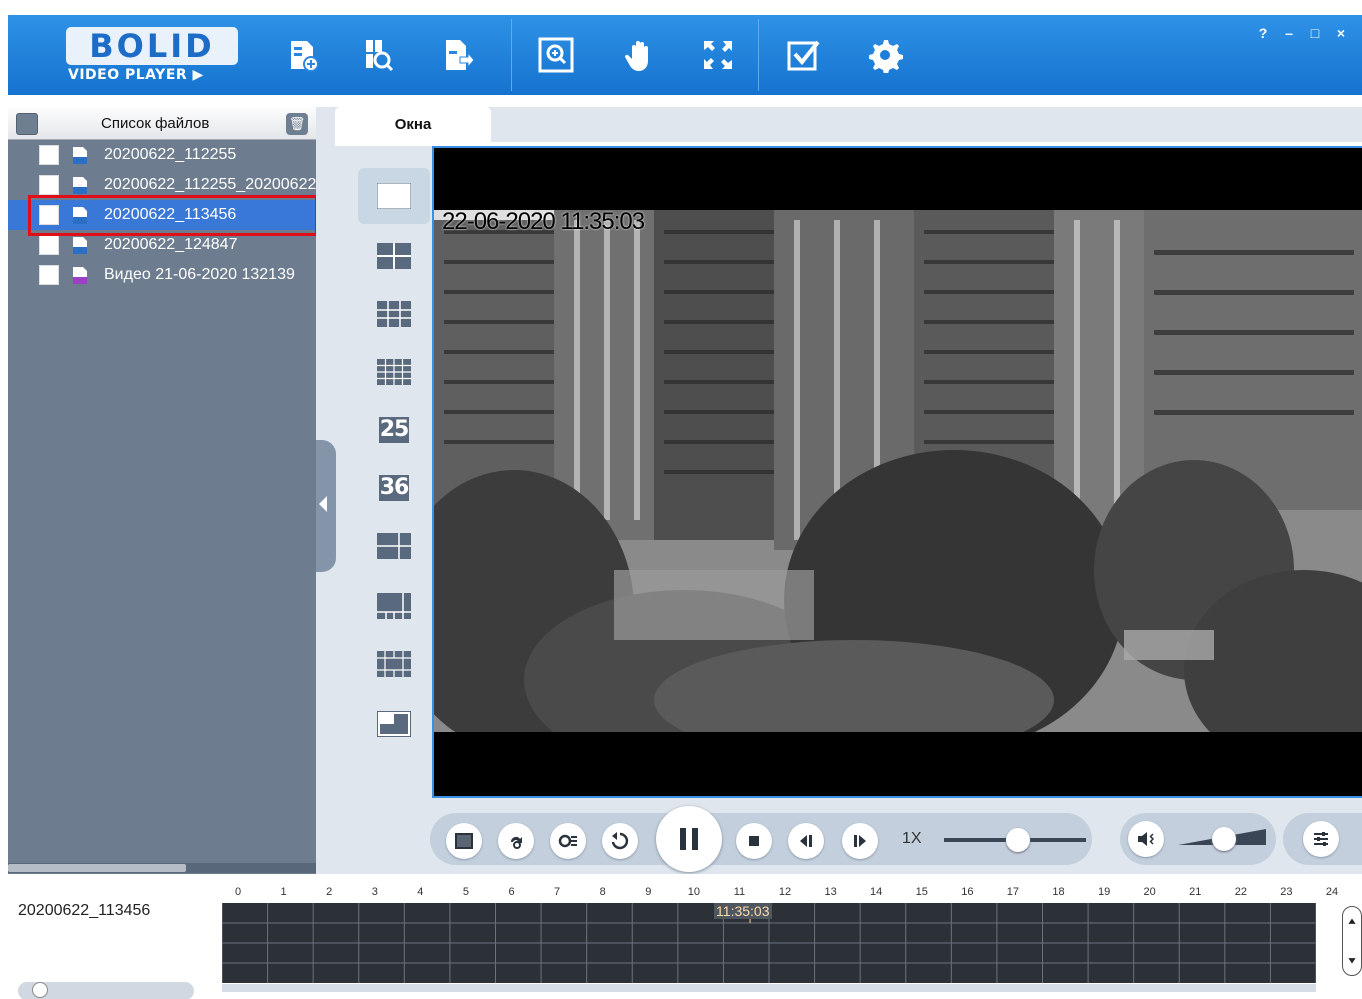  I want to click on speed-slider, so click(1015, 840).